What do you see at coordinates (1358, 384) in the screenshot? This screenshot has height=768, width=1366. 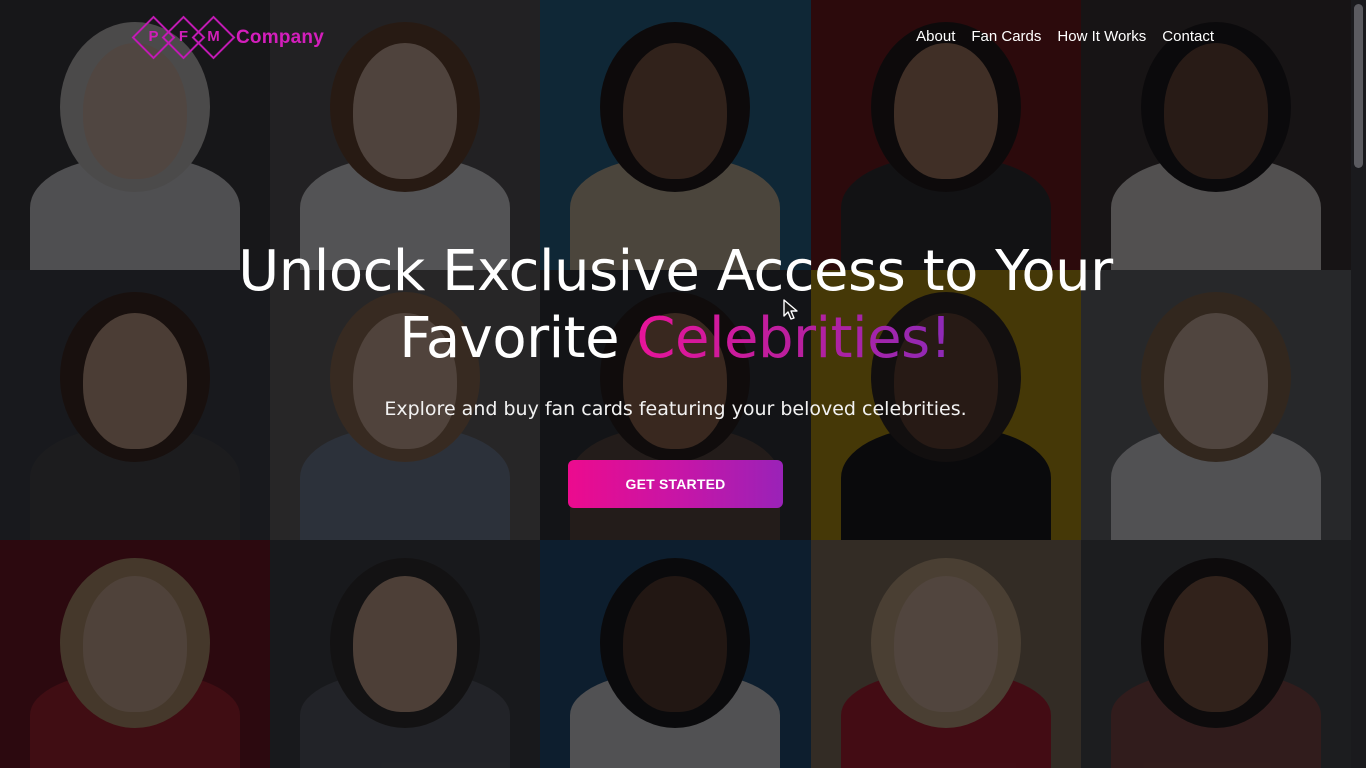 I see `page-scrollbar` at bounding box center [1358, 384].